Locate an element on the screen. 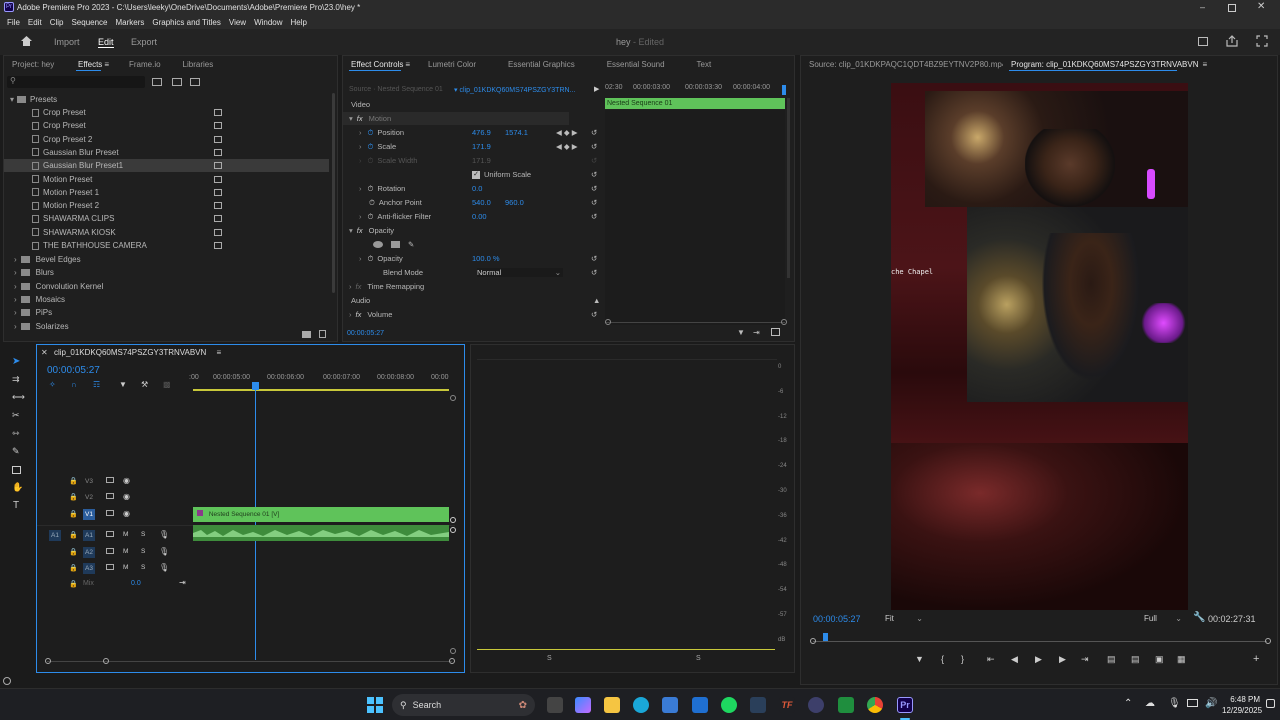  selection-tool-icon: ➤ is located at coordinates (16, 361).